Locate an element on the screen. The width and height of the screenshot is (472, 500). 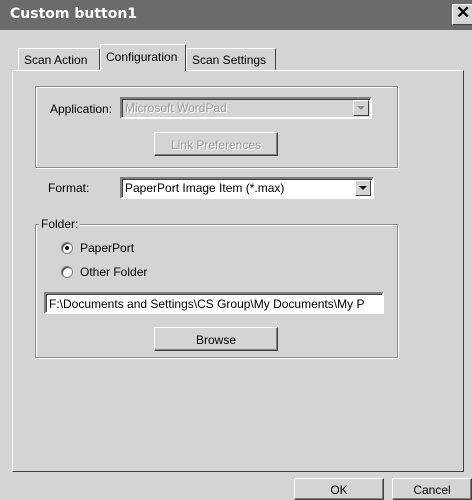
ok-button: OK is located at coordinates (339, 489).